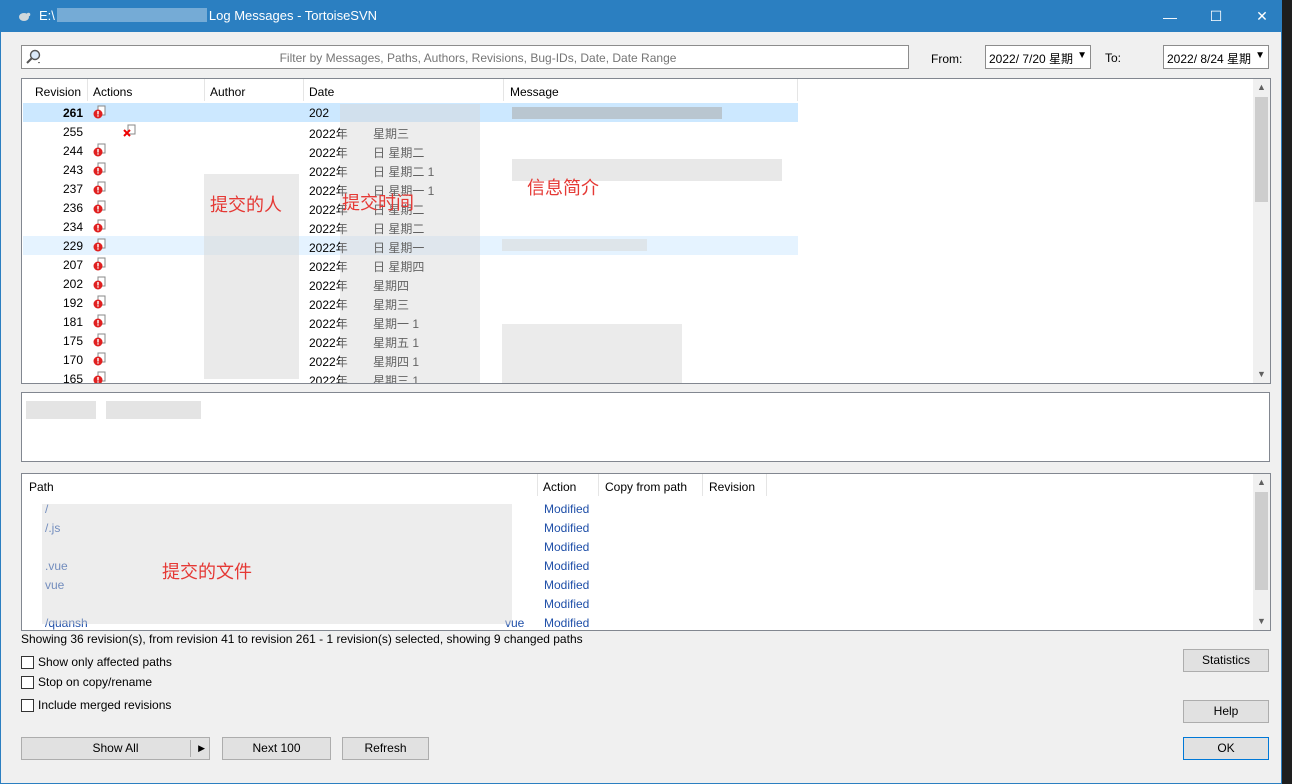 The image size is (1292, 784). What do you see at coordinates (319, 113) in the screenshot?
I see `date-value: 202` at bounding box center [319, 113].